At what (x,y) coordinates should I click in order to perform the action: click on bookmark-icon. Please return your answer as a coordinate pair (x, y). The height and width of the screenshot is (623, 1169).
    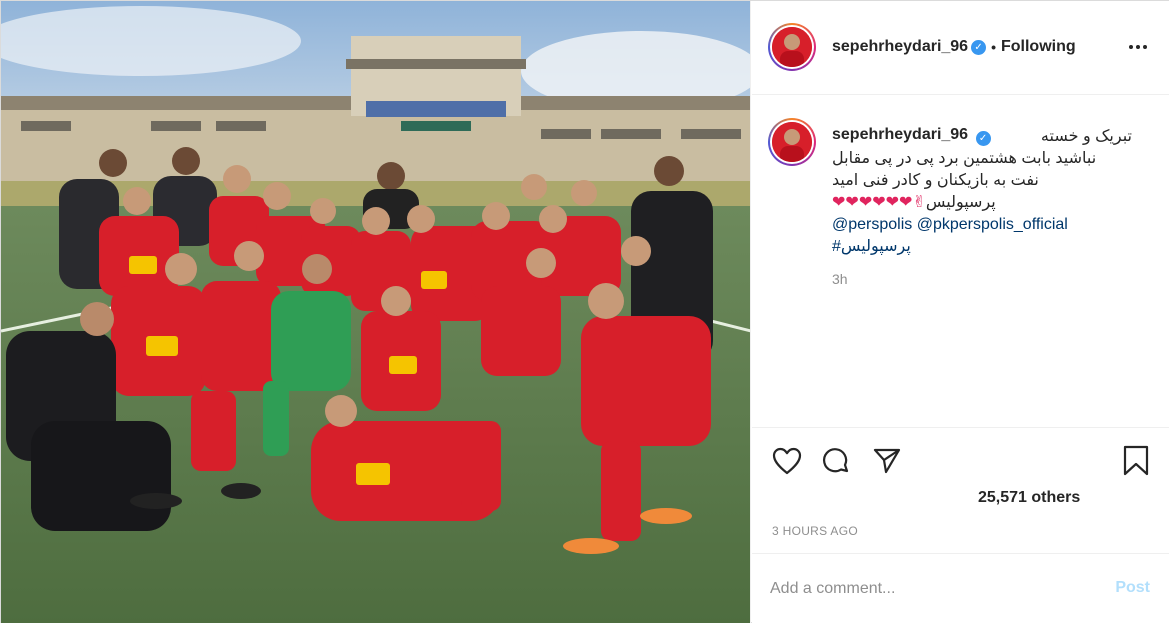
    Looking at the image, I should click on (1136, 461).